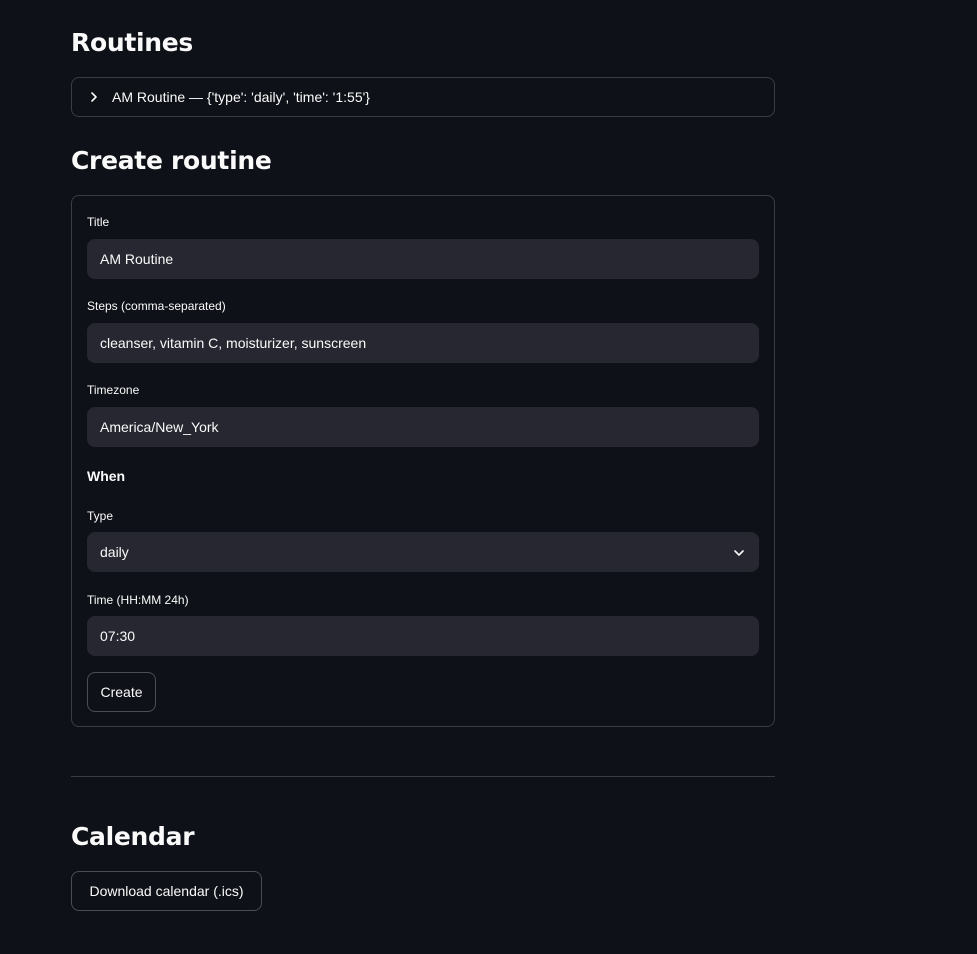 This screenshot has height=954, width=977. I want to click on time-input: 07:30, so click(423, 636).